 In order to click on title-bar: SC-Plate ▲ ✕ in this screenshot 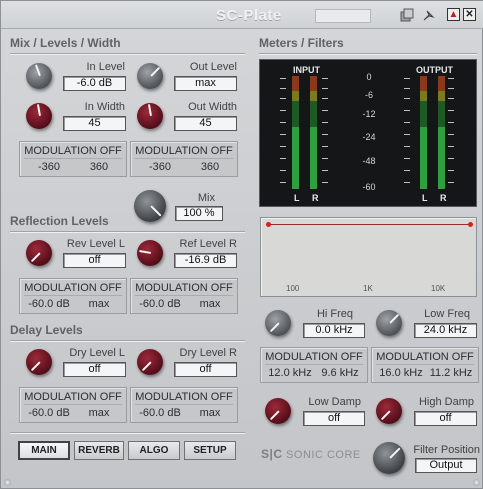, I will do `click(242, 15)`.